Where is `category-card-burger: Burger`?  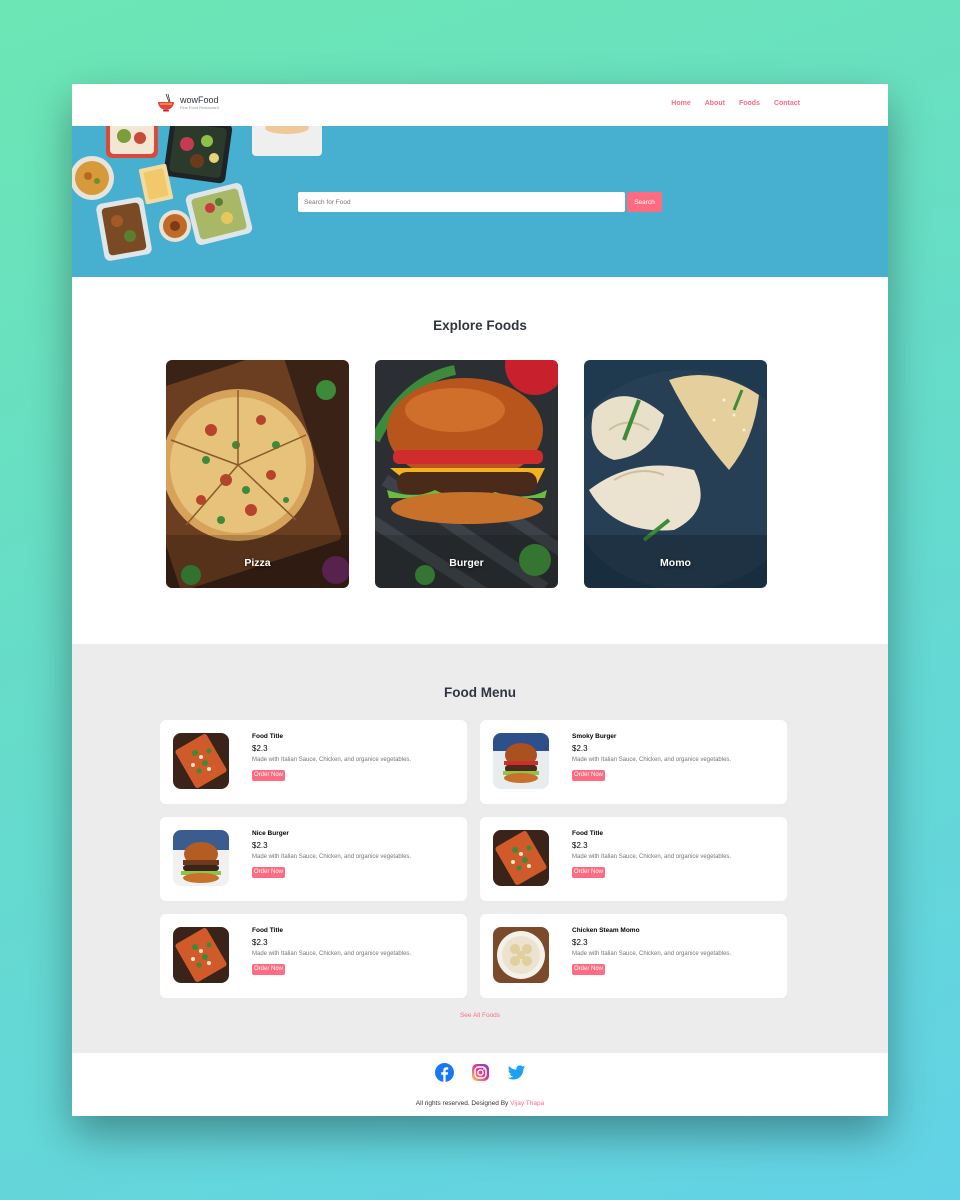
category-card-burger: Burger is located at coordinates (466, 474).